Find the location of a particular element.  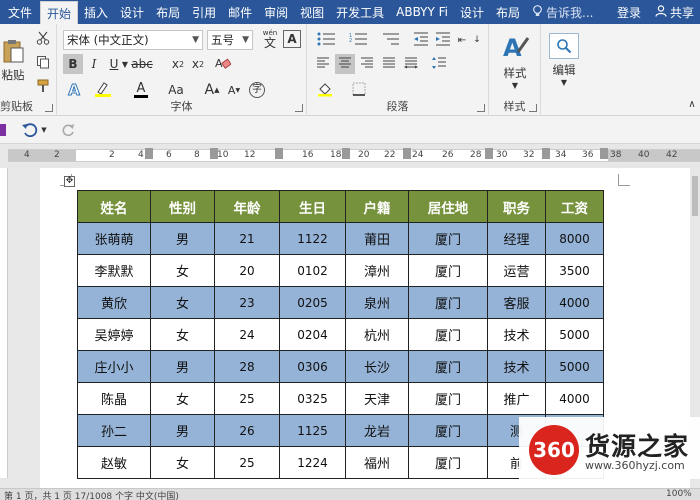

align-left-button is located at coordinates (323, 64).